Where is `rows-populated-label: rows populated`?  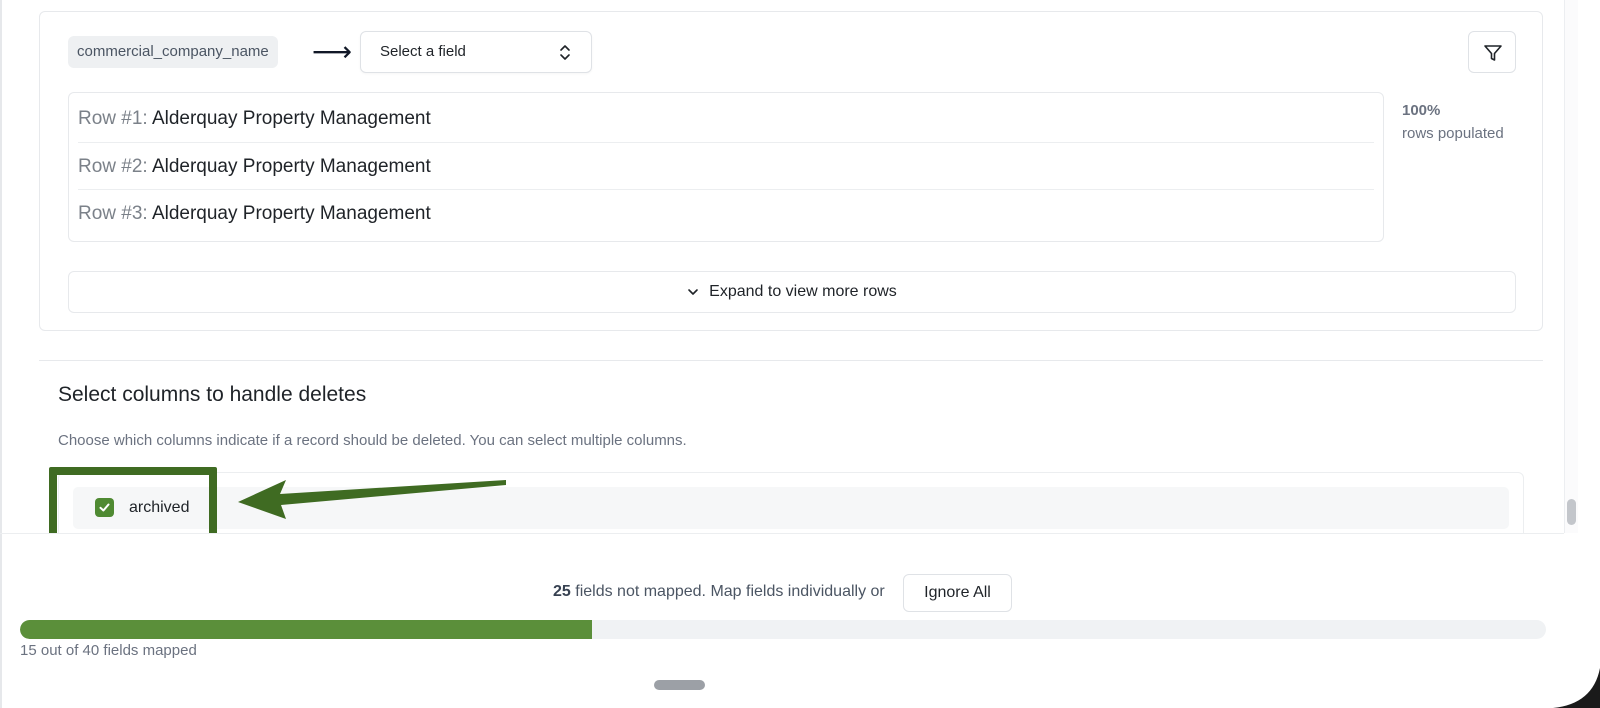
rows-populated-label: rows populated is located at coordinates (1453, 133).